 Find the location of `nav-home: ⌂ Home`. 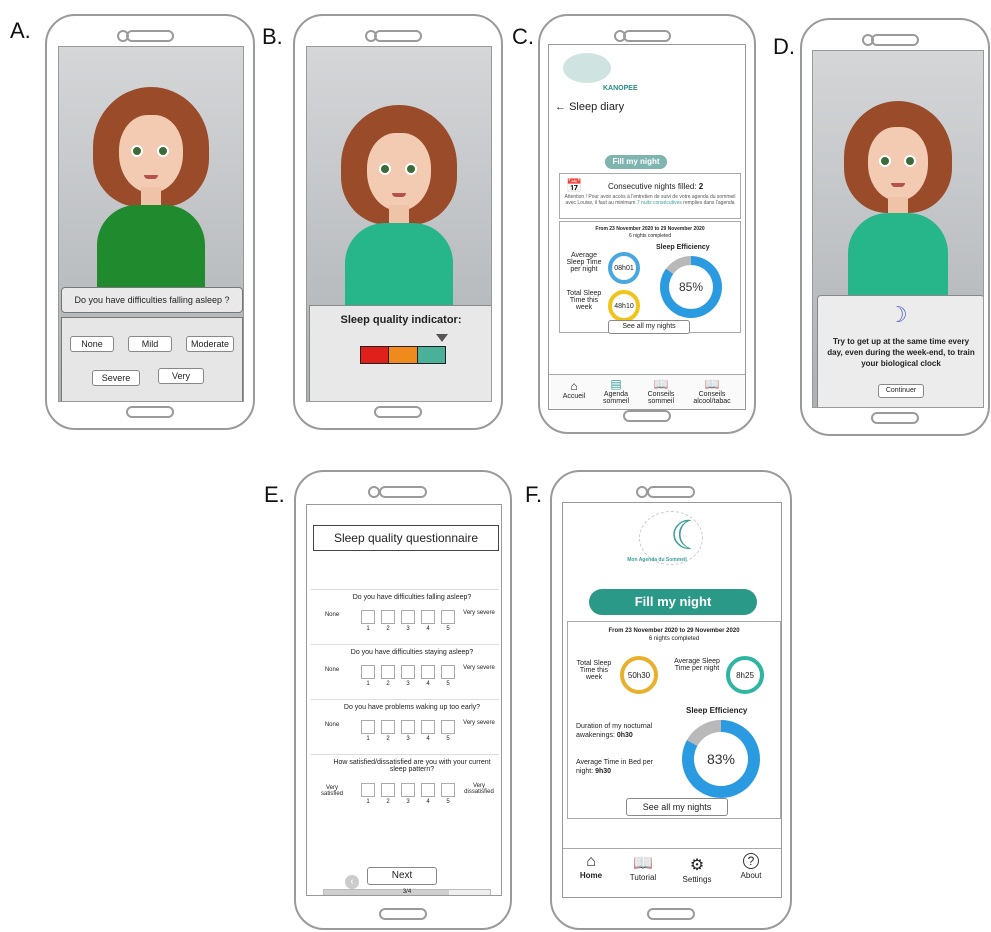

nav-home: ⌂ Home is located at coordinates (591, 866).